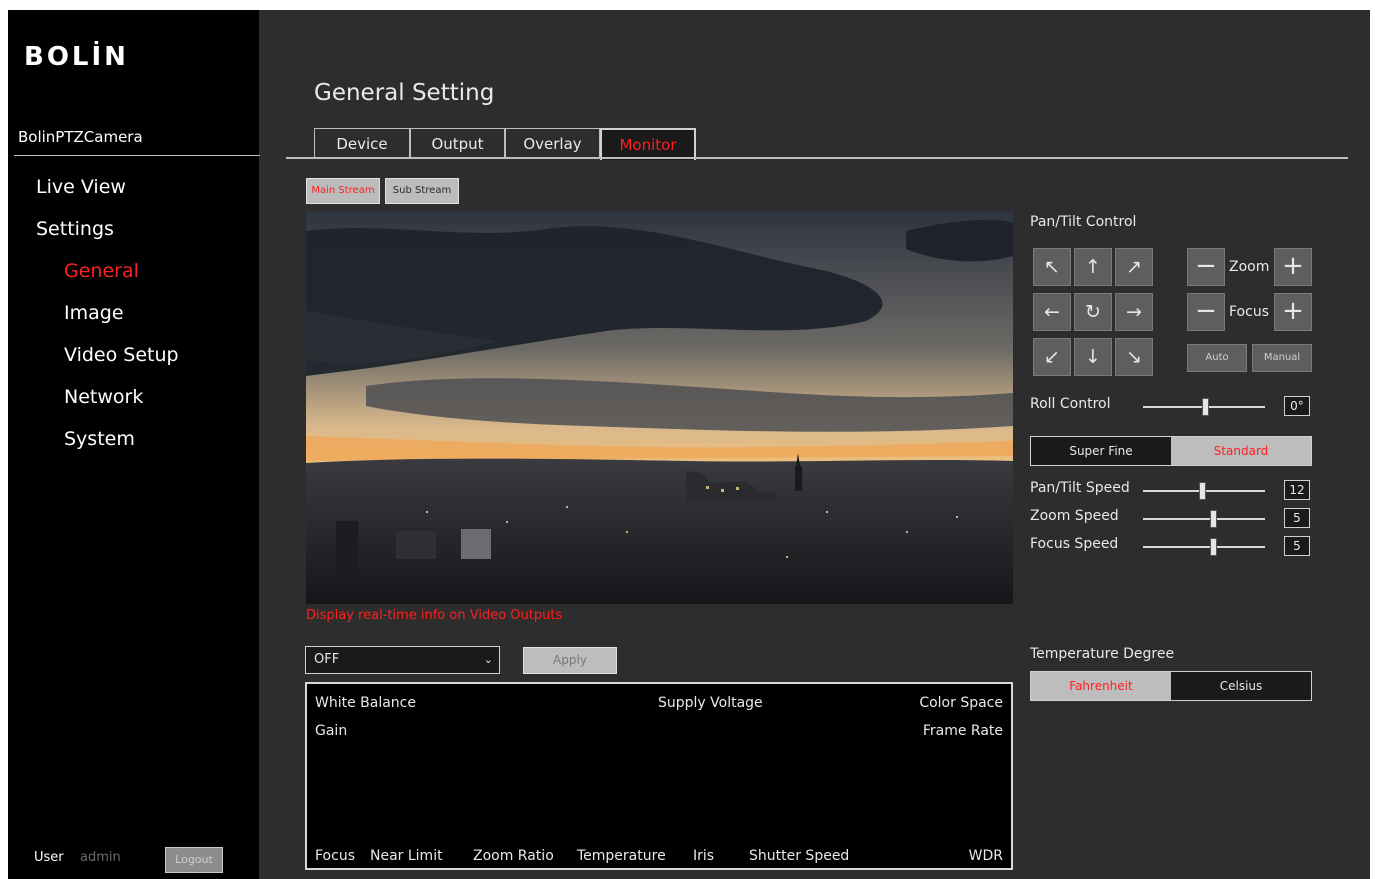 The height and width of the screenshot is (879, 1375). Describe the element at coordinates (1134, 267) in the screenshot. I see `arrow-up-right-icon: ↗` at that location.